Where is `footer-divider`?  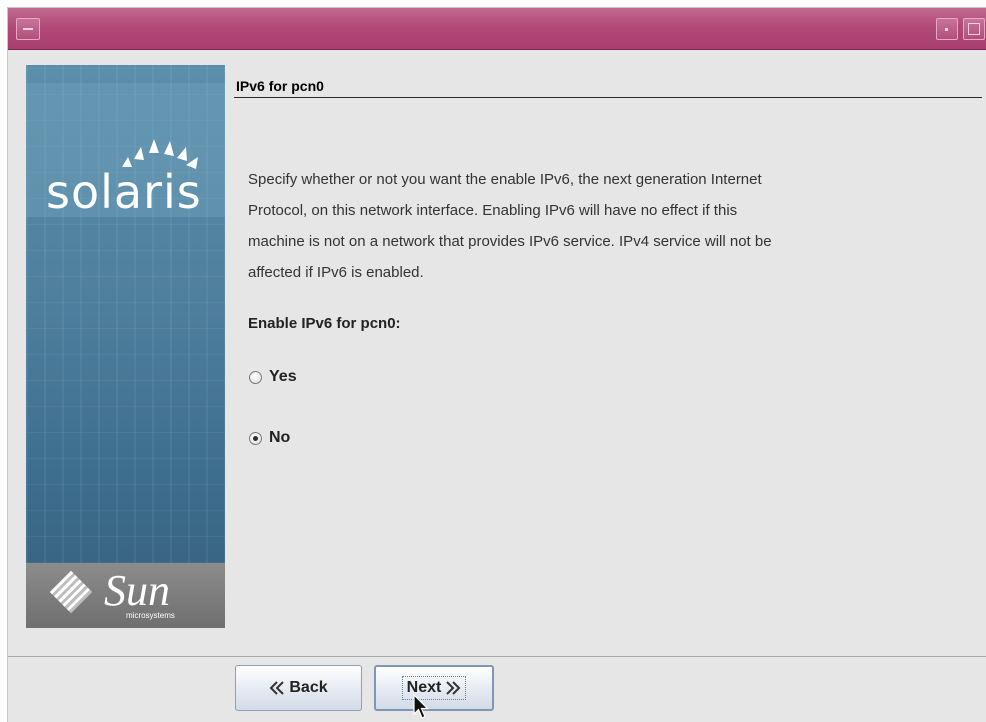 footer-divider is located at coordinates (497, 656).